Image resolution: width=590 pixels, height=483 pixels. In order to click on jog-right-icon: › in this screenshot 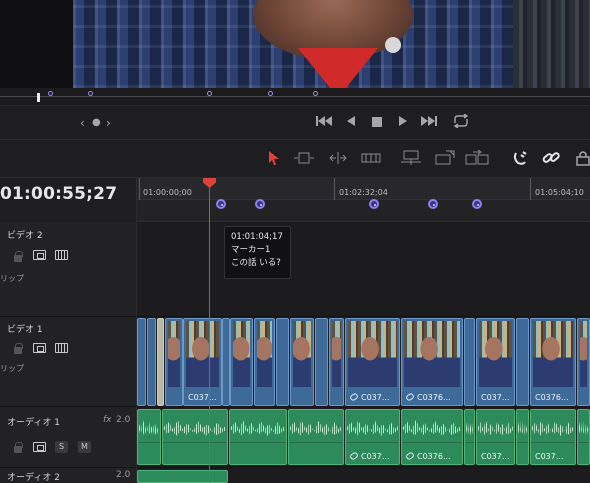, I will do `click(108, 123)`.